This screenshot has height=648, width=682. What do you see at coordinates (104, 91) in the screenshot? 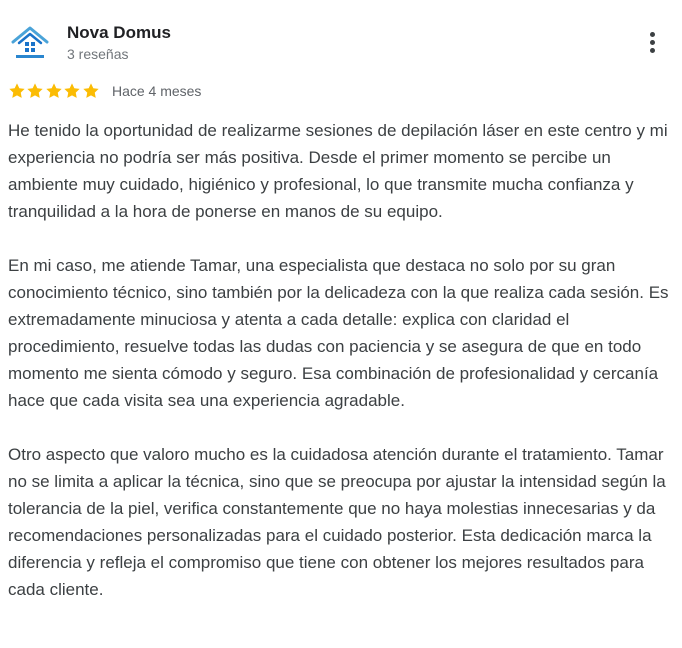
I see `rating-row: Hace 4 meses` at bounding box center [104, 91].